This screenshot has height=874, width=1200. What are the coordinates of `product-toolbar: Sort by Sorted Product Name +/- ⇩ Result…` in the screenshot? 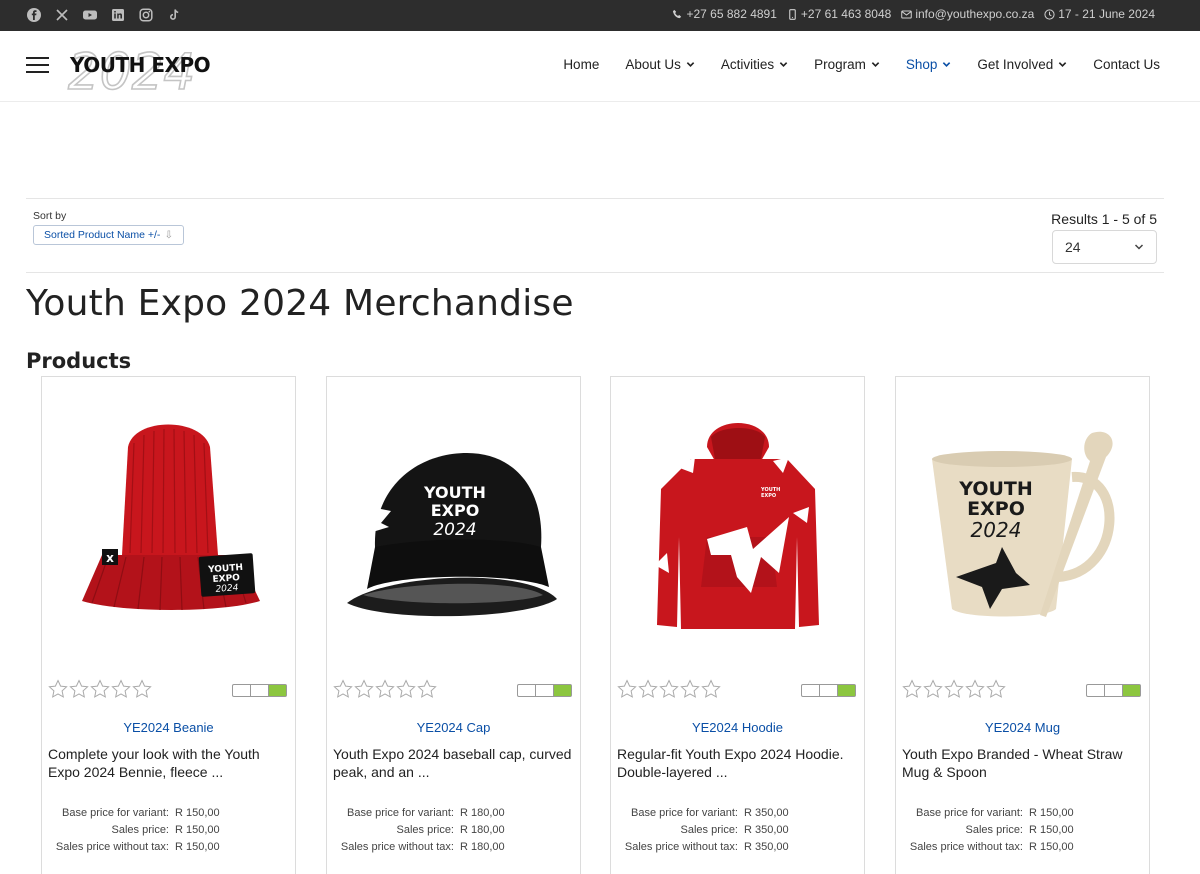 It's located at (595, 235).